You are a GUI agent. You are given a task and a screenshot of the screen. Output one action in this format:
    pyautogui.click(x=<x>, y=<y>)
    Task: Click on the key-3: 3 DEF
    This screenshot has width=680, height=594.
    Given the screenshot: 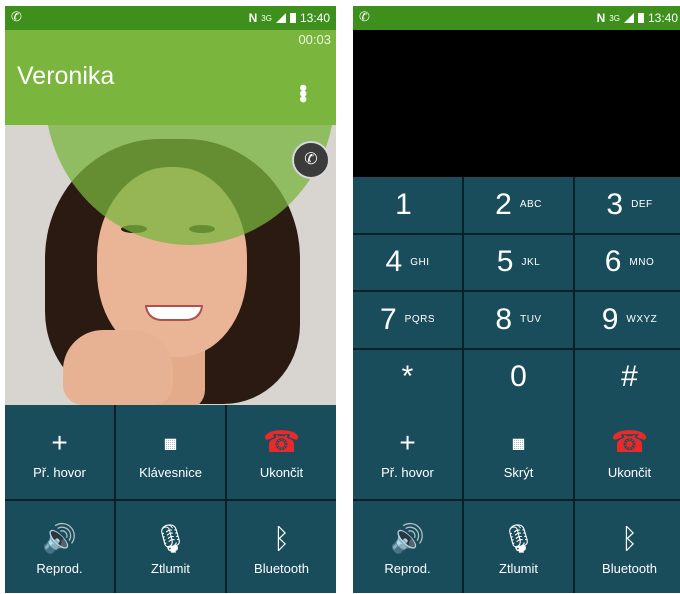 What is the action you would take?
    pyautogui.click(x=627, y=205)
    